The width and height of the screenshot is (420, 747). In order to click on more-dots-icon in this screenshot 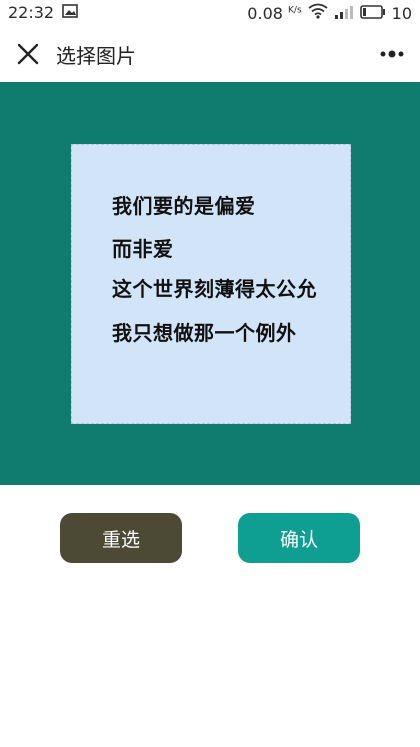, I will do `click(392, 54)`.